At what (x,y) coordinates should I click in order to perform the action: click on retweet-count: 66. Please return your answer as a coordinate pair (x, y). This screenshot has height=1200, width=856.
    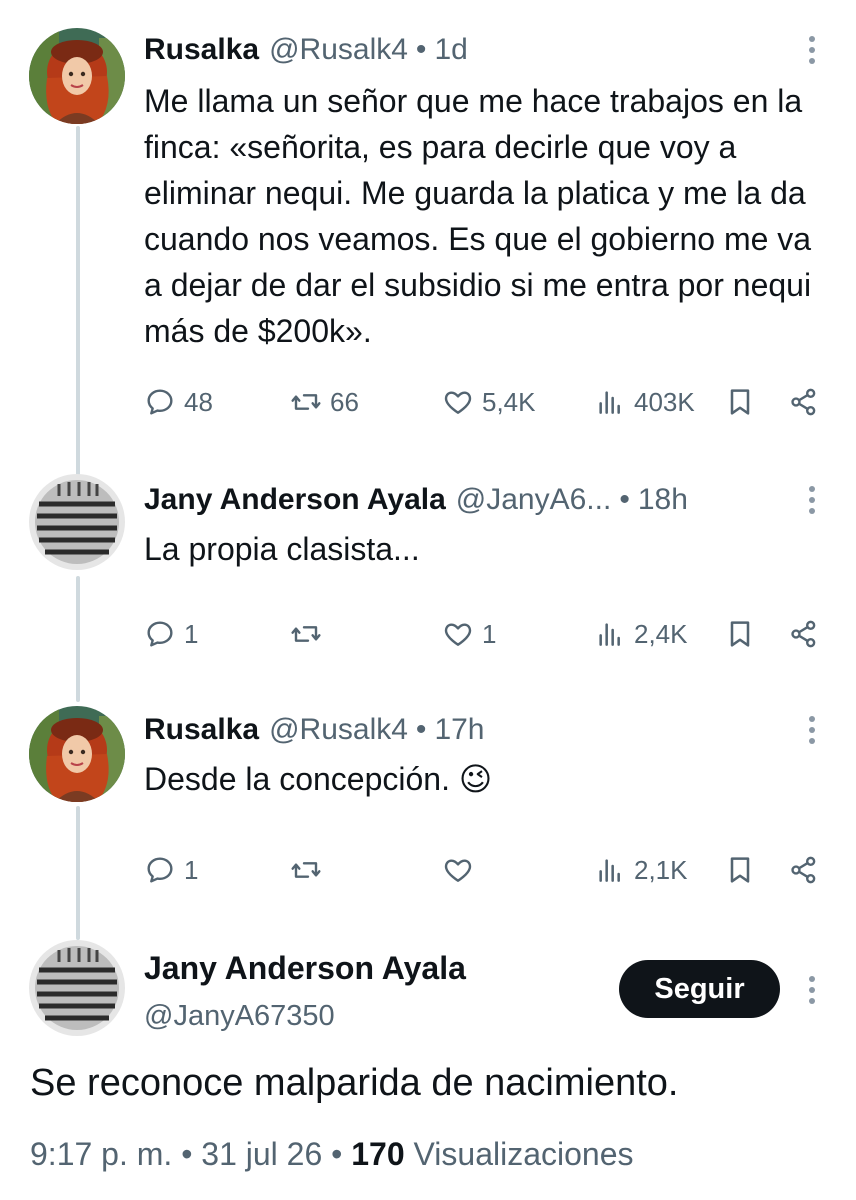
    Looking at the image, I should click on (344, 401).